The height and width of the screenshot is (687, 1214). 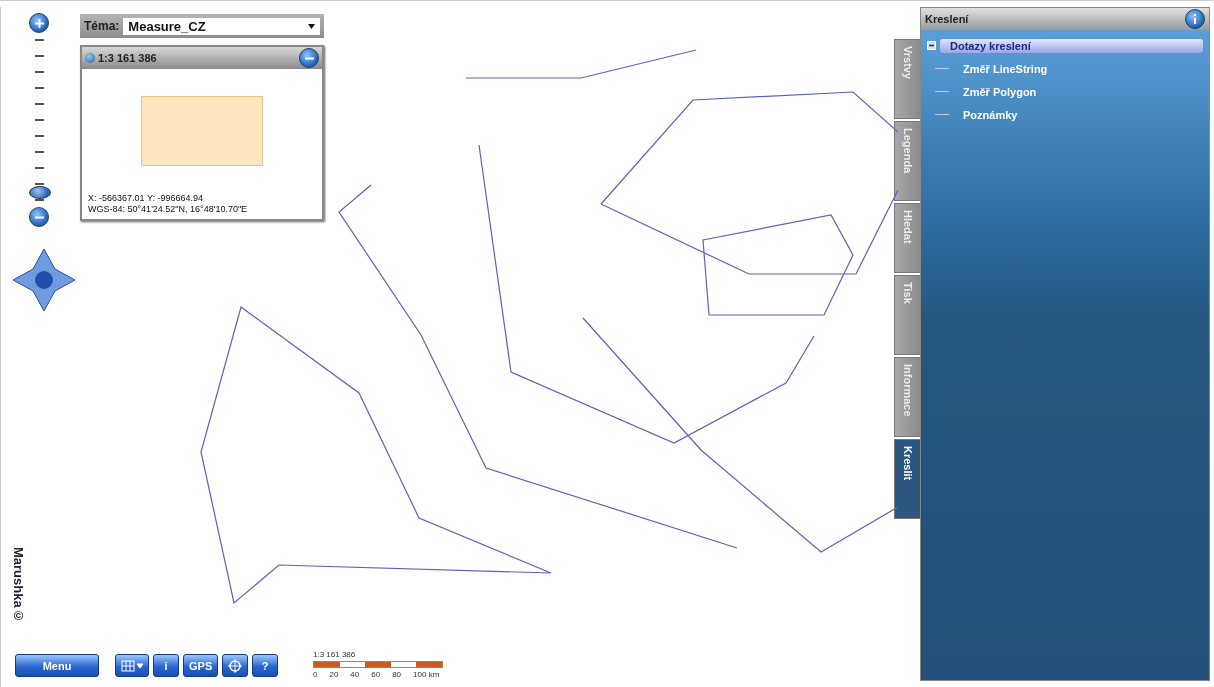 I want to click on info-icon, so click(x=1195, y=19).